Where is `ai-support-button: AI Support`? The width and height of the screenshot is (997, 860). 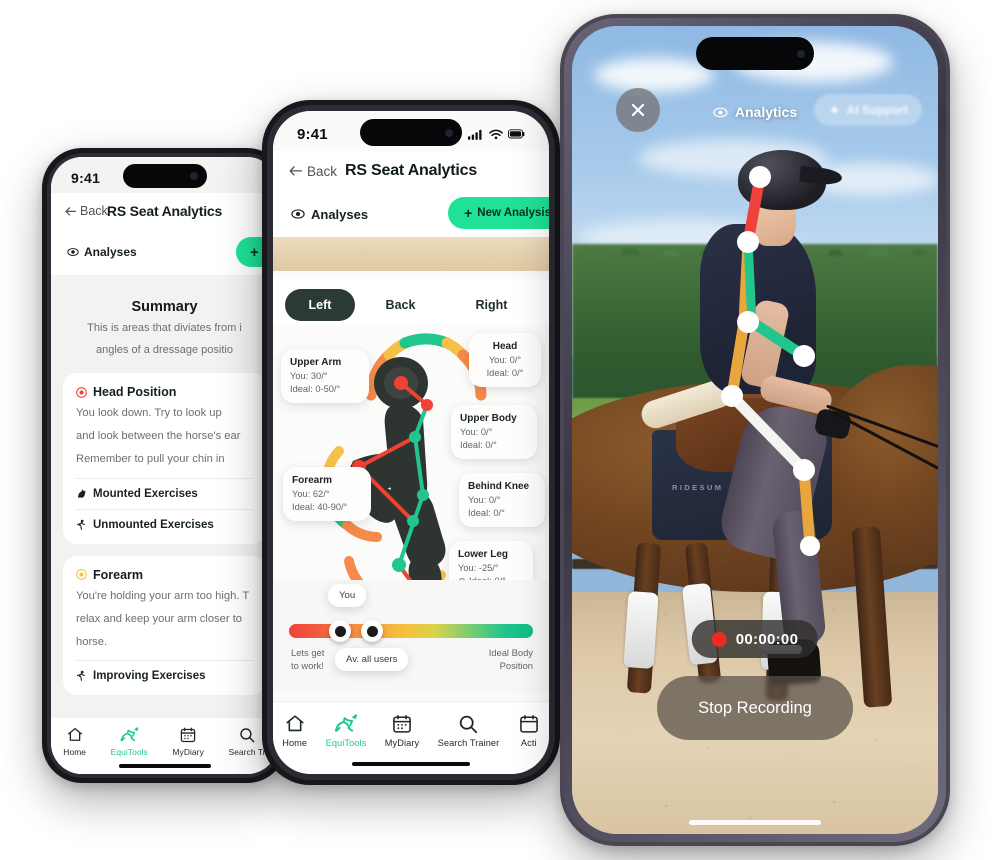 ai-support-button: AI Support is located at coordinates (867, 110).